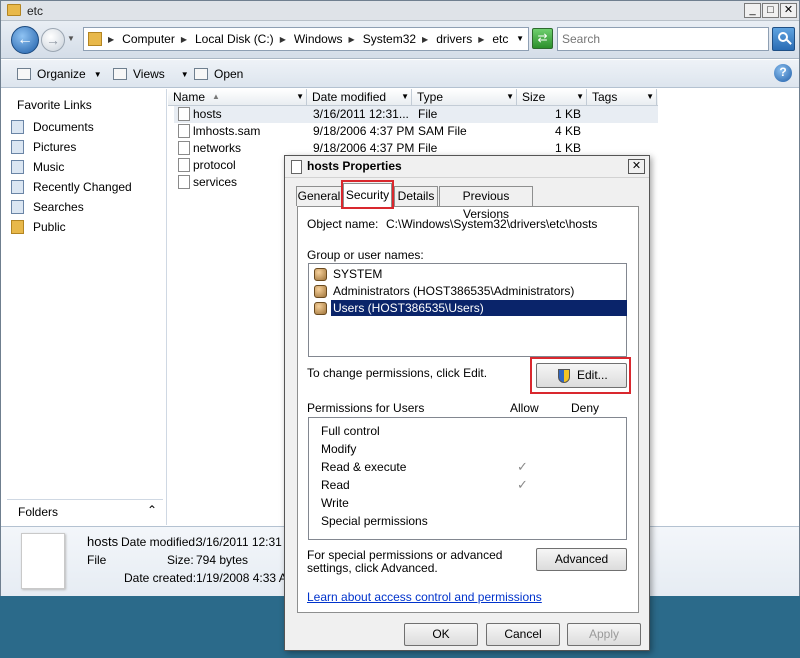 The width and height of the screenshot is (800, 658). What do you see at coordinates (38, 512) in the screenshot?
I see `folders-label: Folders` at bounding box center [38, 512].